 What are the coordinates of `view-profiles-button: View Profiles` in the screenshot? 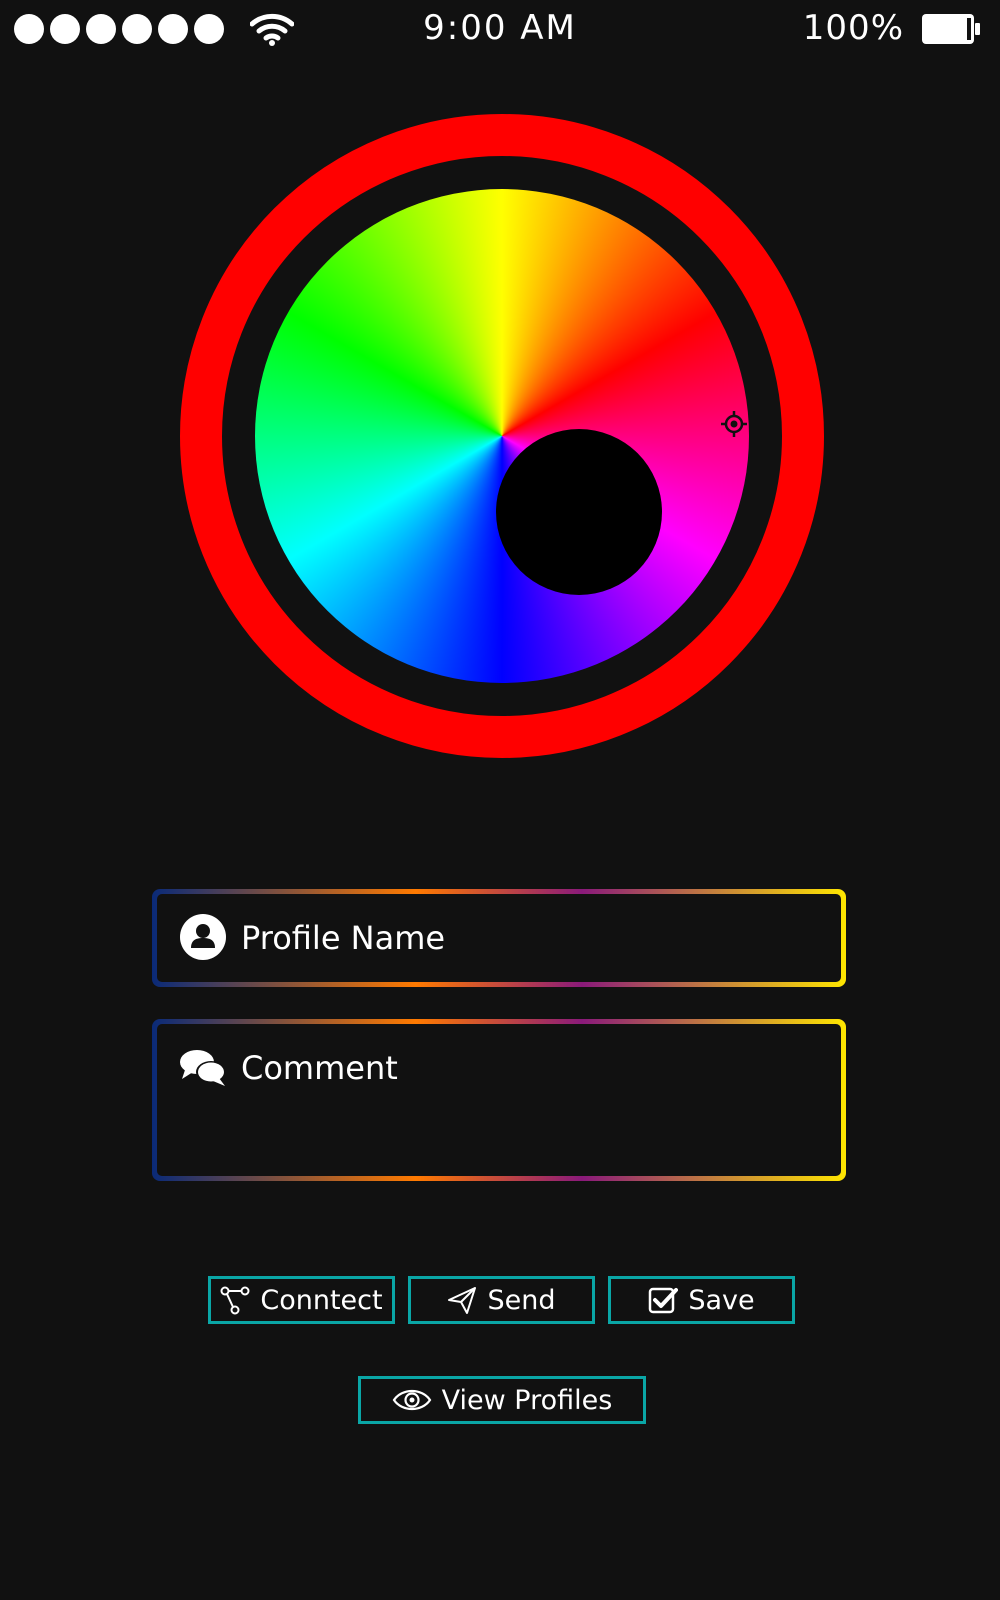 It's located at (502, 1400).